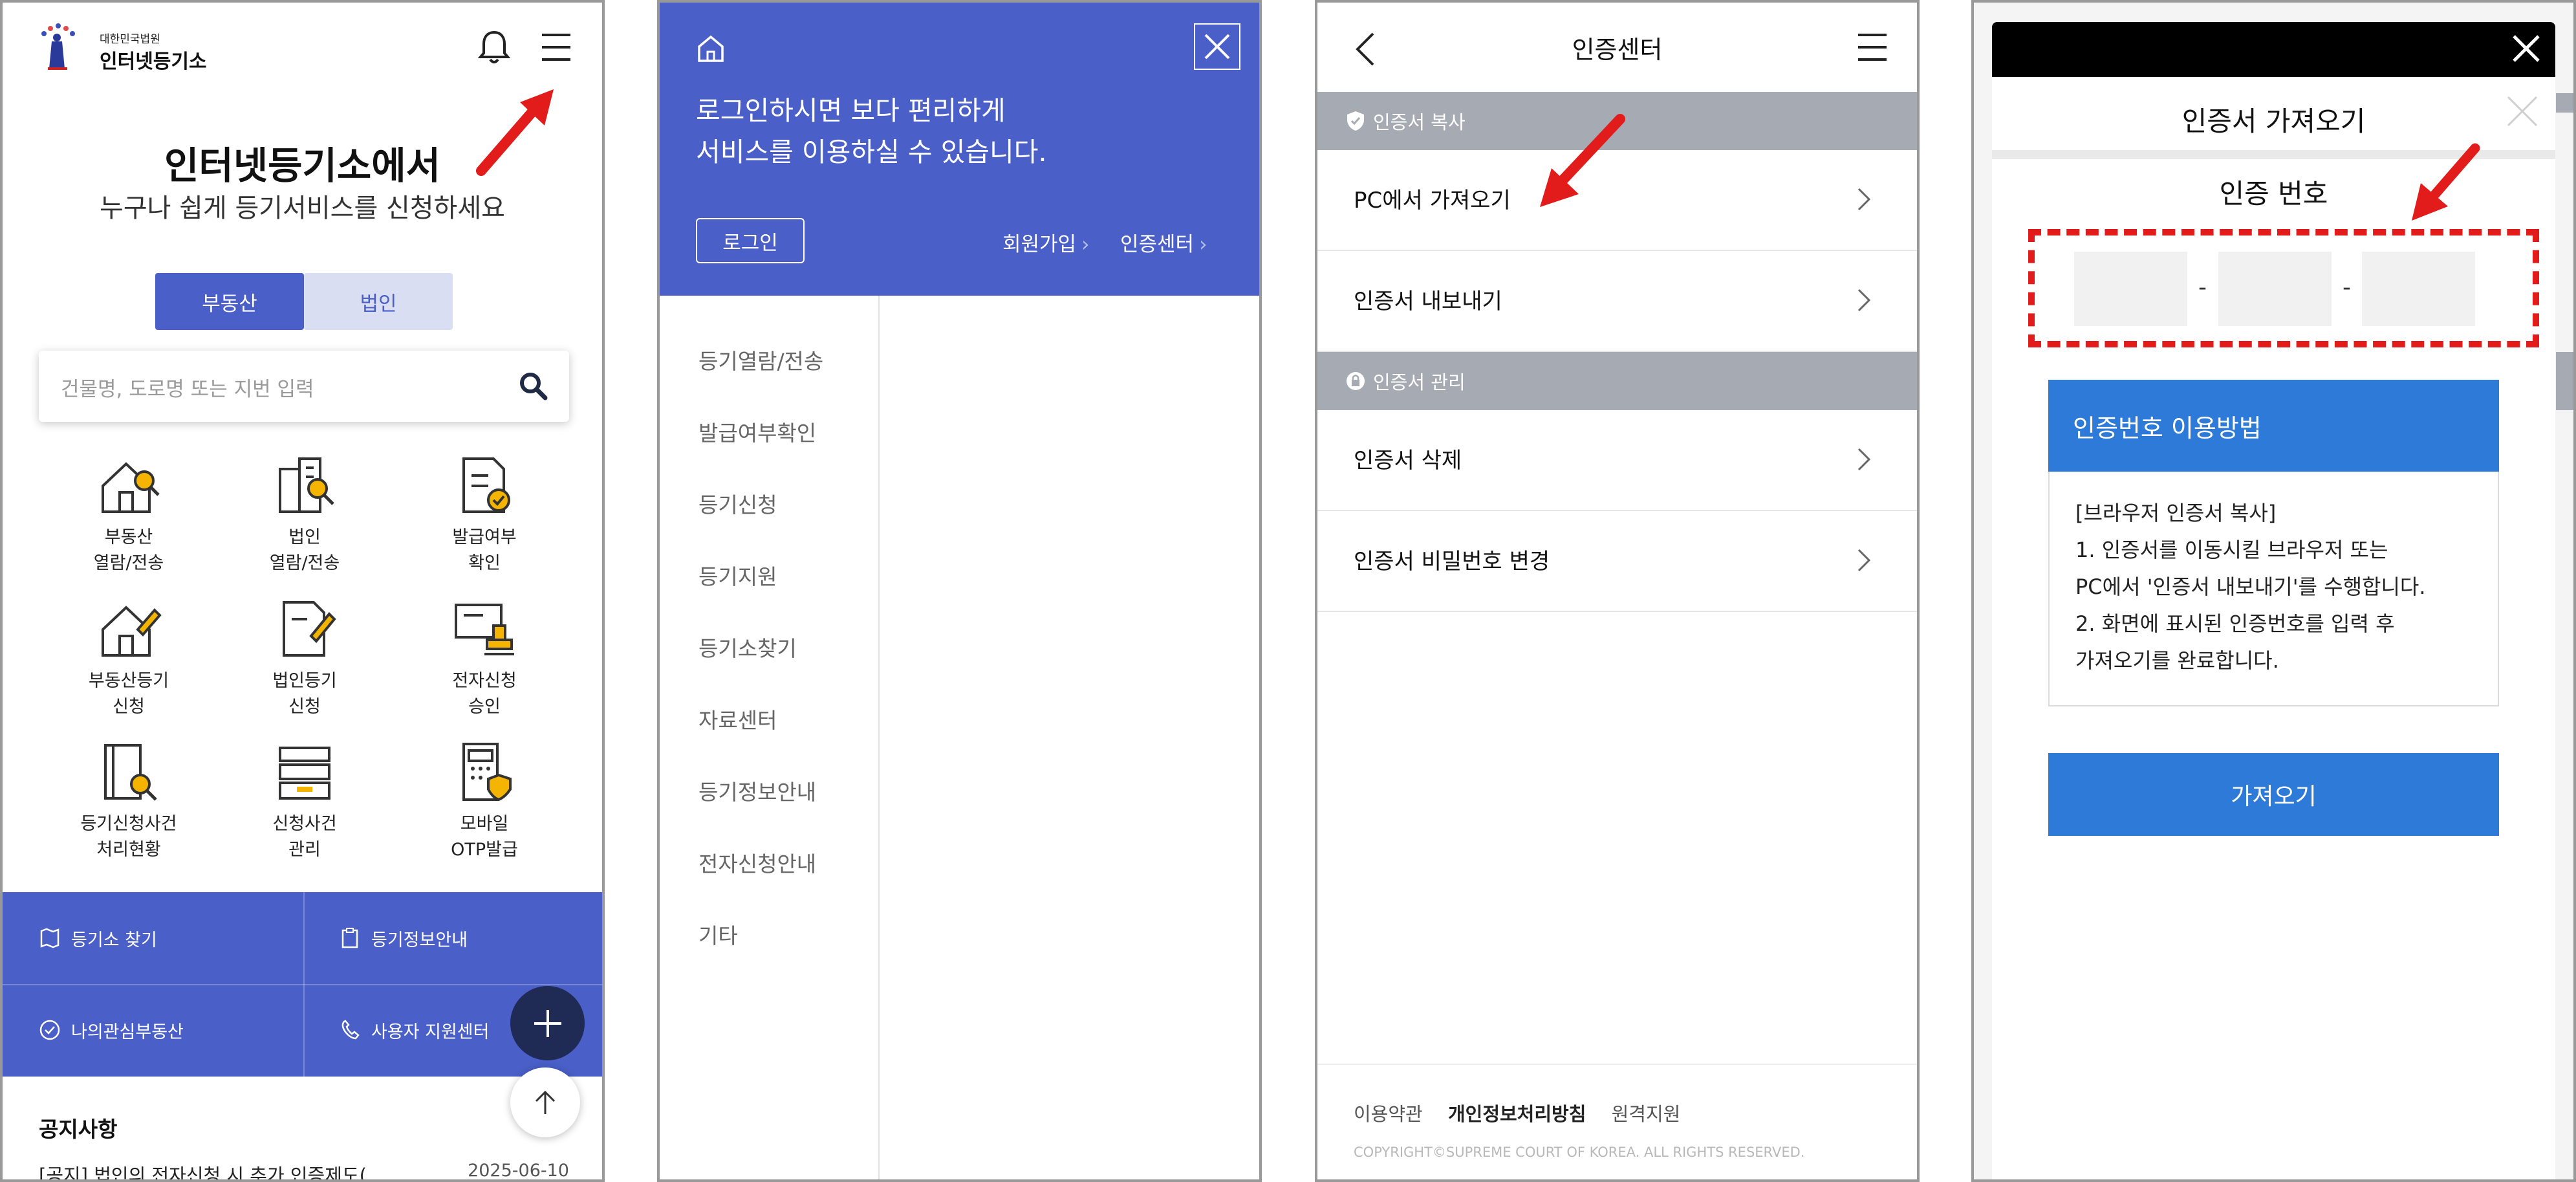 This screenshot has height=1182, width=2576. What do you see at coordinates (1389, 1114) in the screenshot?
I see `terms-link: 이용약관` at bounding box center [1389, 1114].